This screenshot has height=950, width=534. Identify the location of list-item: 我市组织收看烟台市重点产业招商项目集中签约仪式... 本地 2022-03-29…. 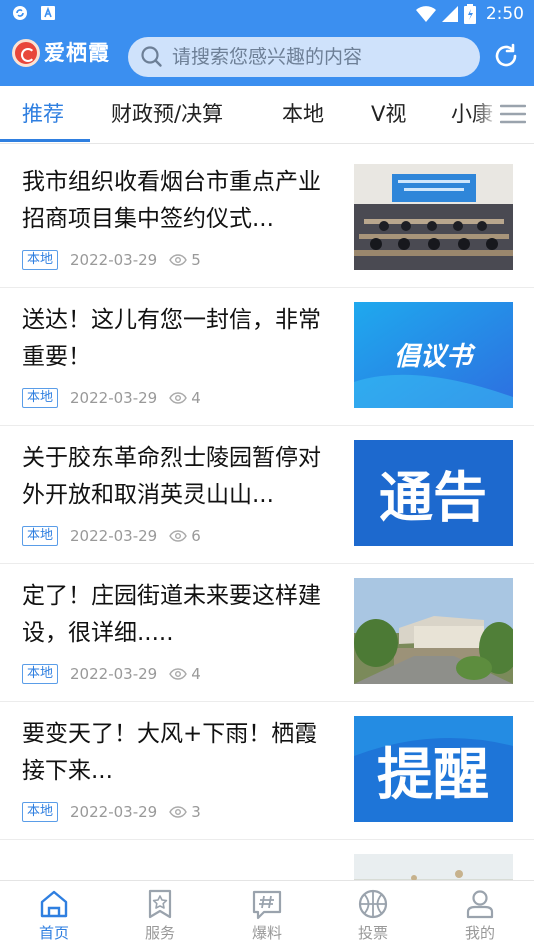
(267, 219).